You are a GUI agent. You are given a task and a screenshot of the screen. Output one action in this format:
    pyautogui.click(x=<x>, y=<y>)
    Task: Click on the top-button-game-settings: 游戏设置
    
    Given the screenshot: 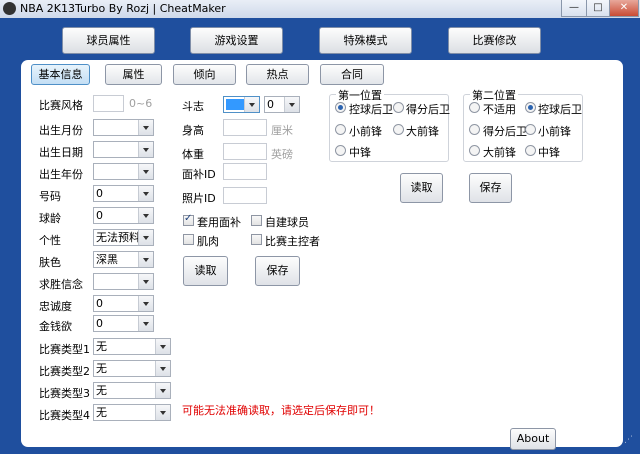 What is the action you would take?
    pyautogui.click(x=236, y=40)
    